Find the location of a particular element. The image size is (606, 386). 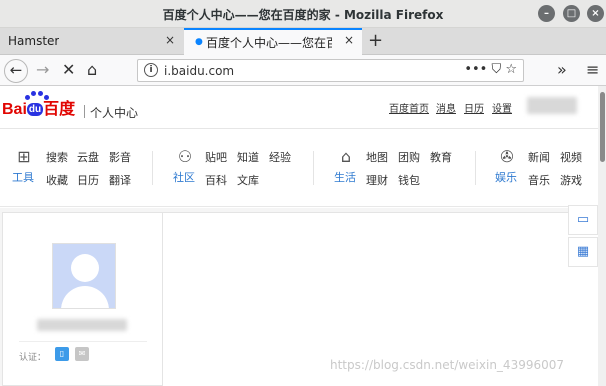

group-title: 工具 is located at coordinates (23, 177).